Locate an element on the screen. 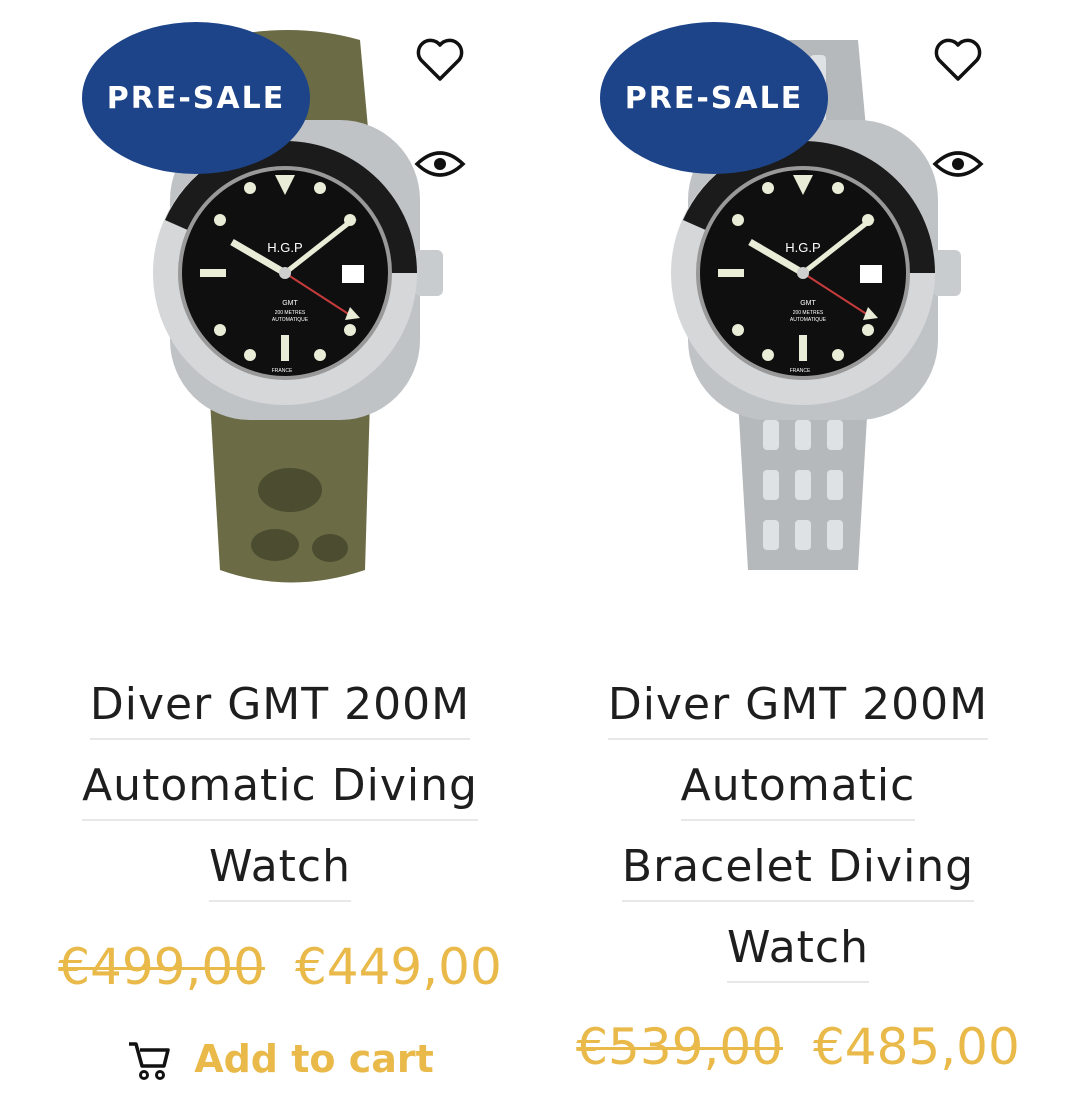 The height and width of the screenshot is (1096, 1080). product-title-line: Automatic Diving is located at coordinates (280, 788).